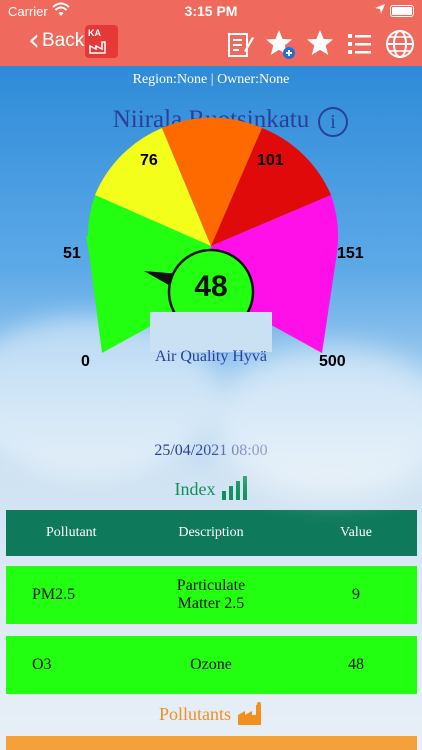 Image resolution: width=422 pixels, height=750 pixels. I want to click on nav-actions, so click(320, 44).